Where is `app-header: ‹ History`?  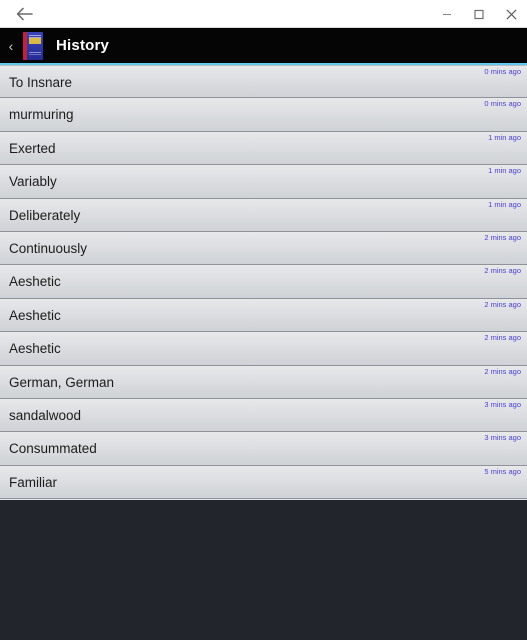 app-header: ‹ History is located at coordinates (263, 45).